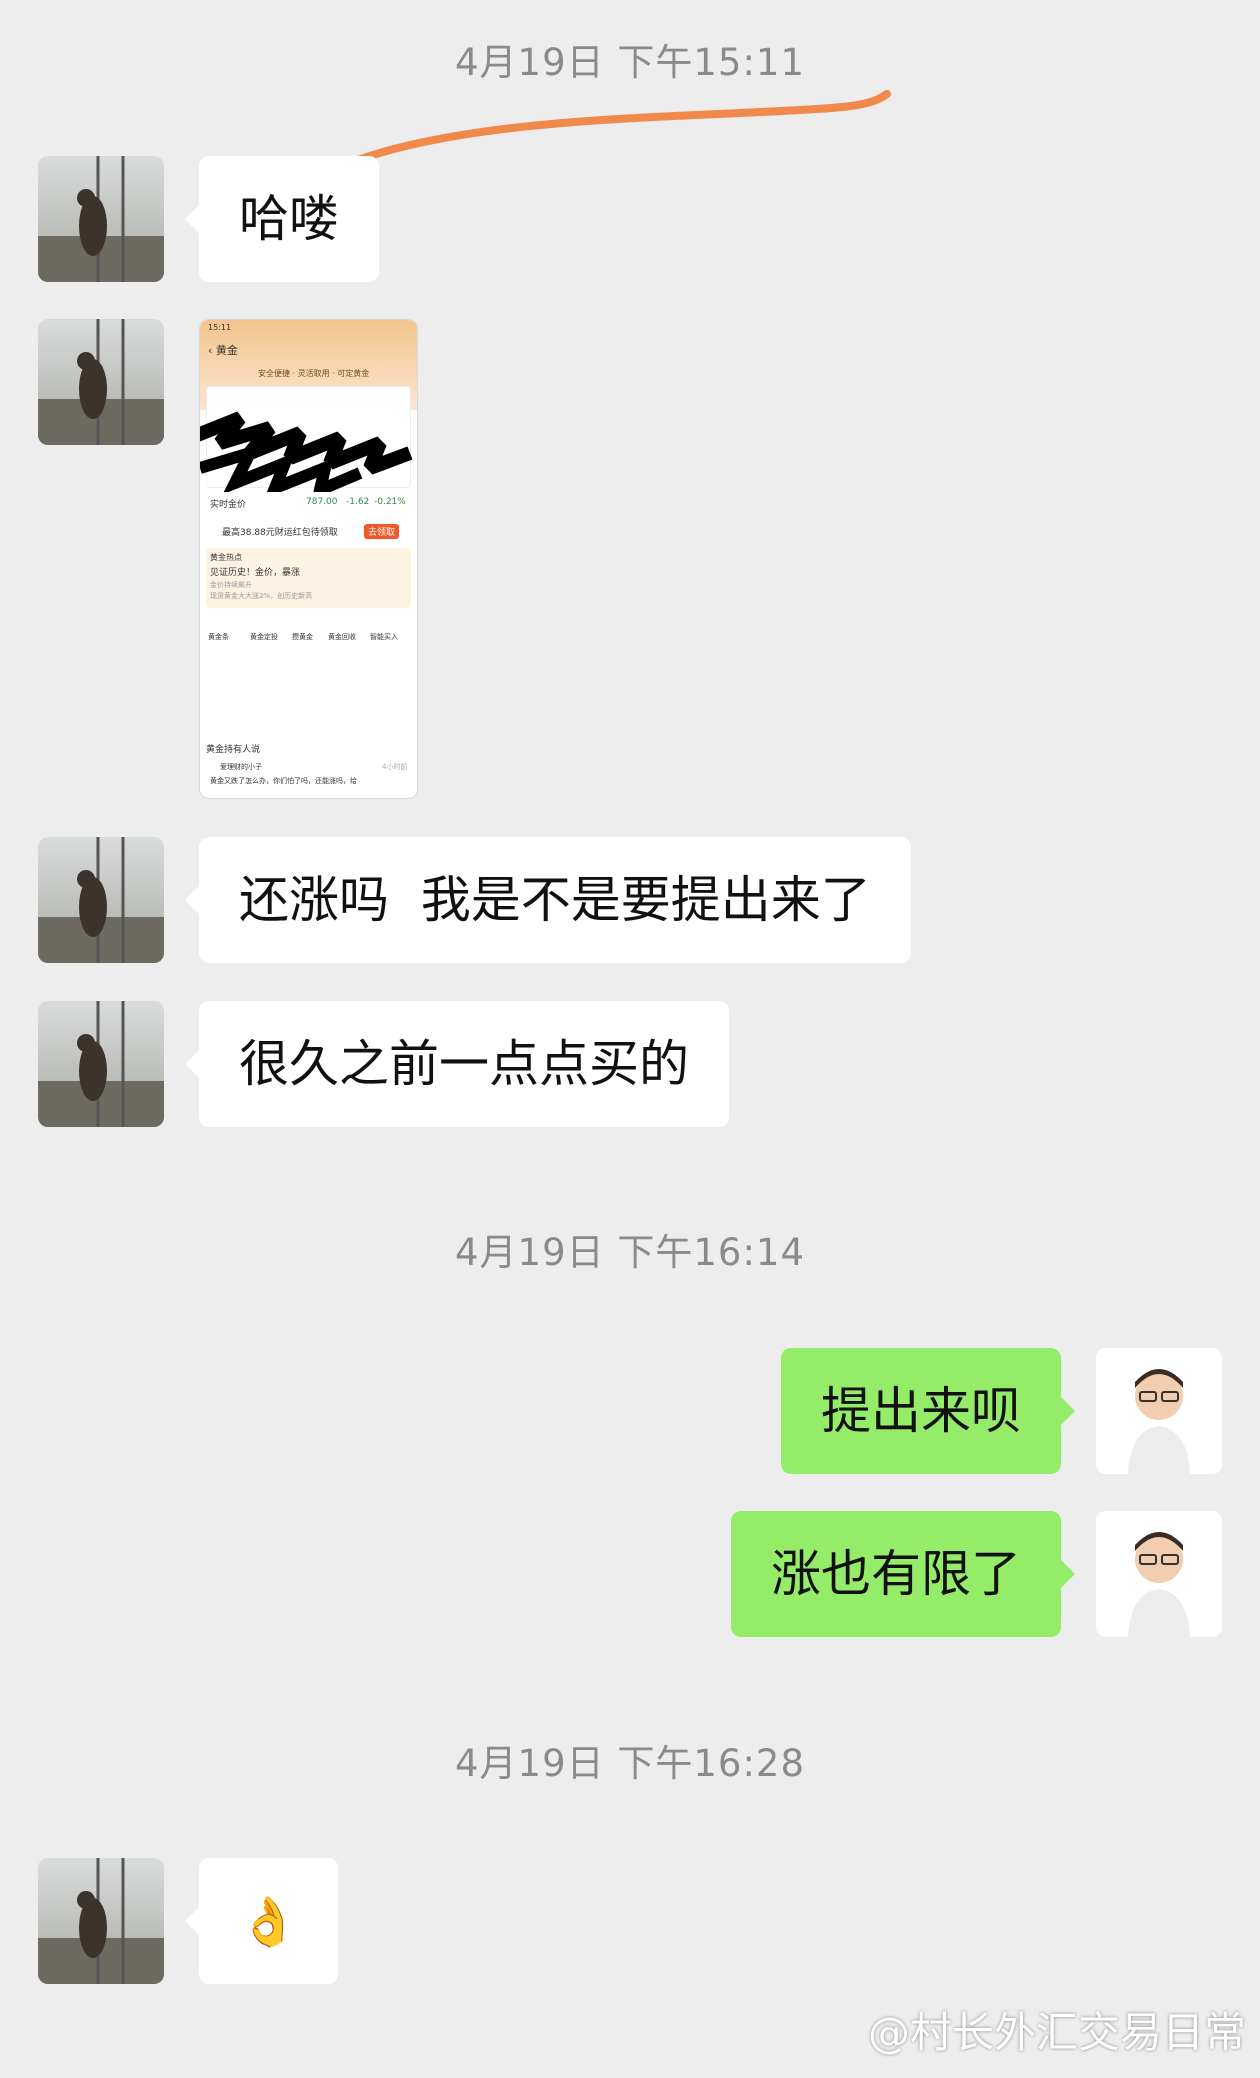  What do you see at coordinates (264, 637) in the screenshot?
I see `menu-item: 黄金定投` at bounding box center [264, 637].